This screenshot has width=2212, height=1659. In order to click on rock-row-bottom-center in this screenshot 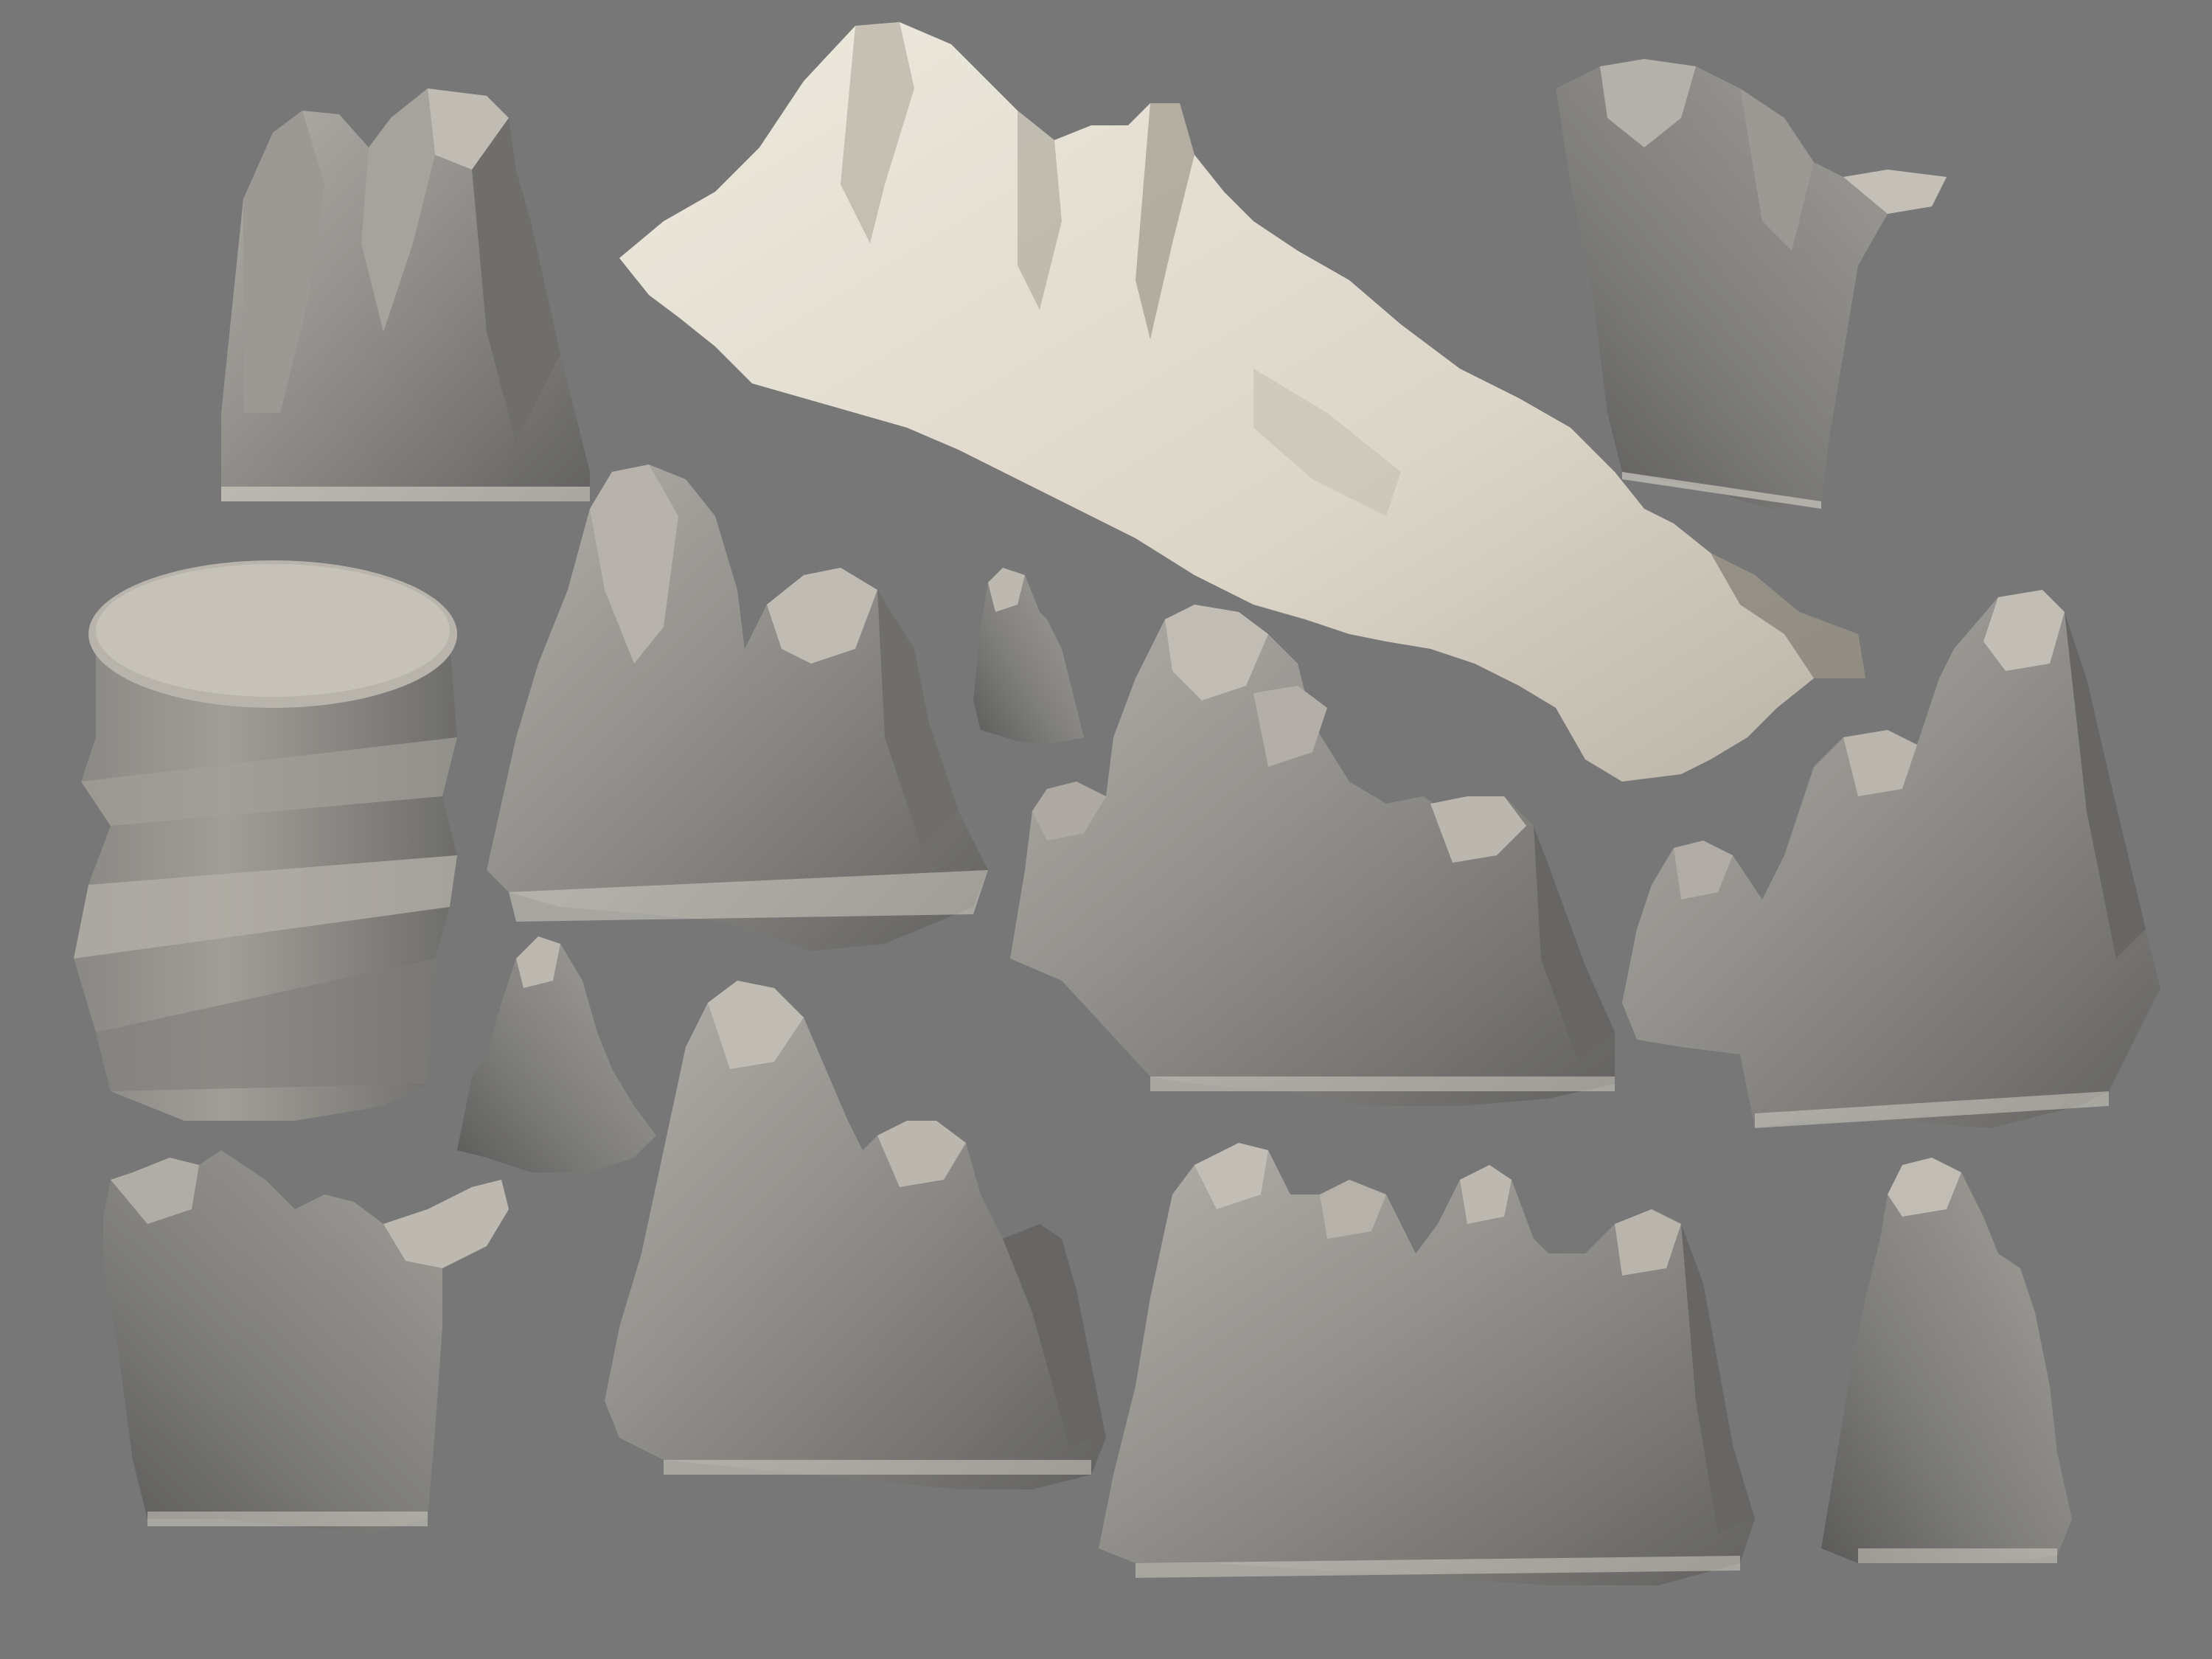, I will do `click(1427, 1364)`.